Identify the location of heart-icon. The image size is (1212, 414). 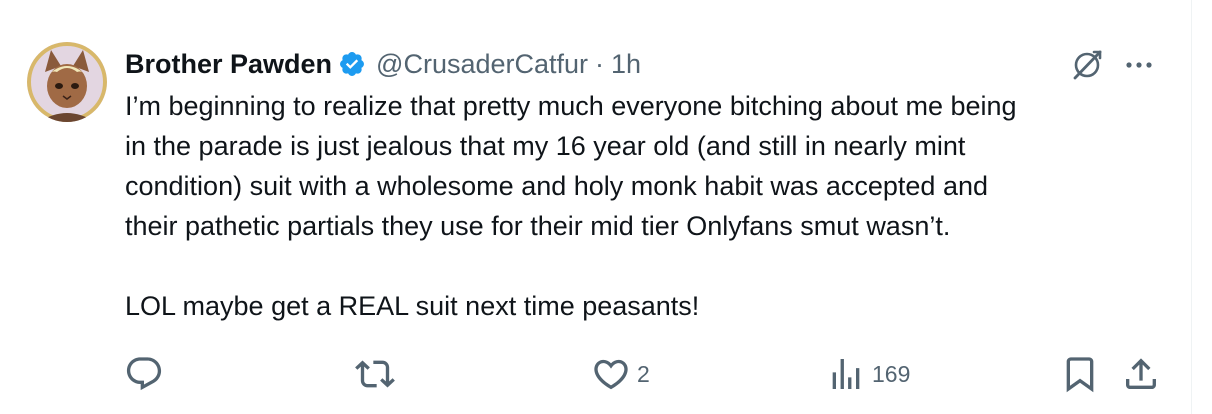
(611, 374).